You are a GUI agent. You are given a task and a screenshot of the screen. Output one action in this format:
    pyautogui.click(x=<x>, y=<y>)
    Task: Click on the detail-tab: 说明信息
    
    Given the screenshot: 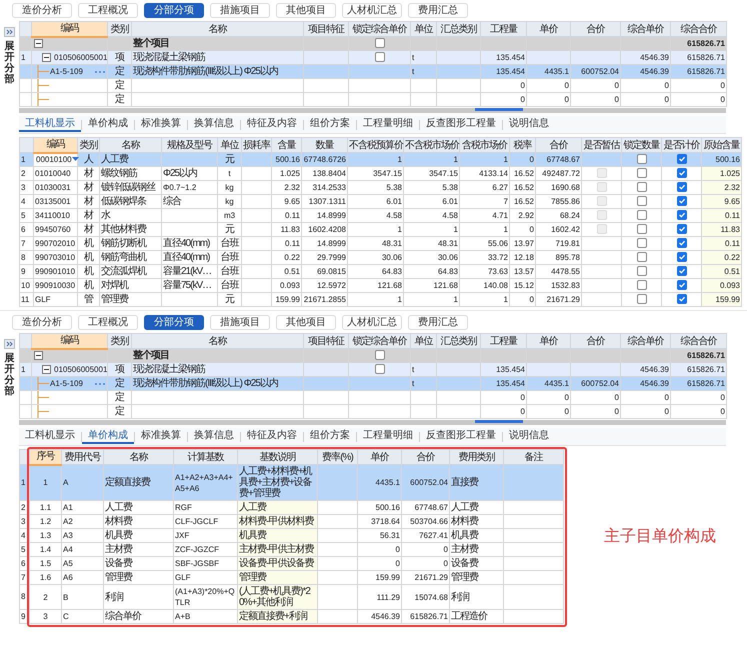 What is the action you would take?
    pyautogui.click(x=529, y=125)
    